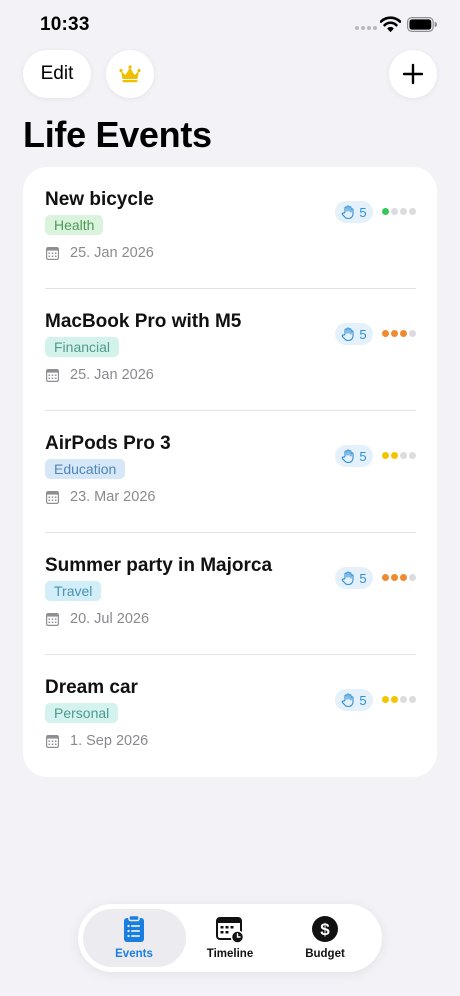 The width and height of the screenshot is (460, 996). Describe the element at coordinates (230, 716) in the screenshot. I see `event-row: Dream car Personal 1. Sep 2026 5` at that location.